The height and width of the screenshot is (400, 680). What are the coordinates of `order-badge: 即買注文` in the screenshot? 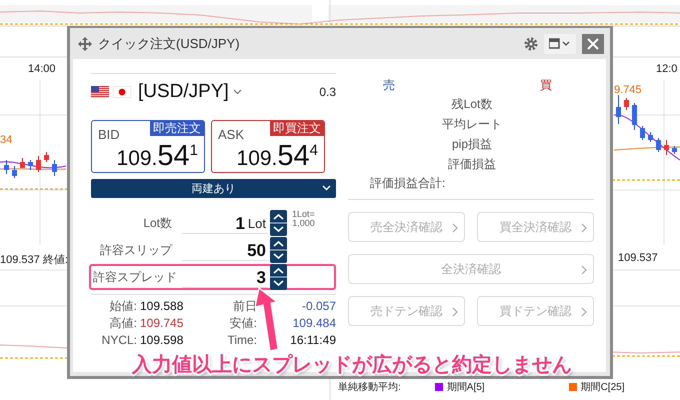 It's located at (297, 128).